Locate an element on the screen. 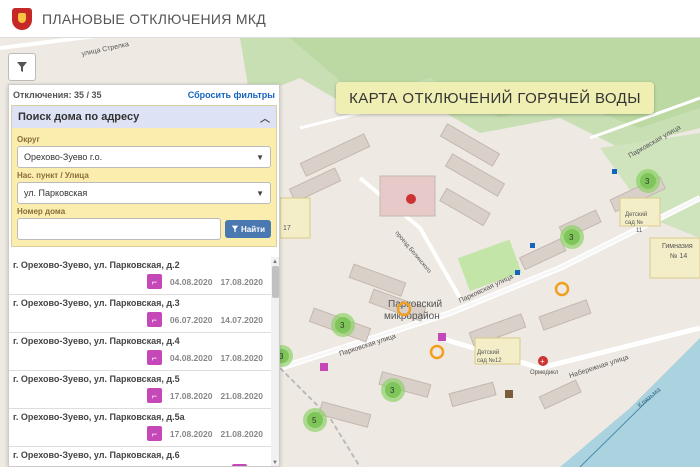 Image resolution: width=700 pixels, height=467 pixels. start-date: 06.07.2020 is located at coordinates (191, 319).